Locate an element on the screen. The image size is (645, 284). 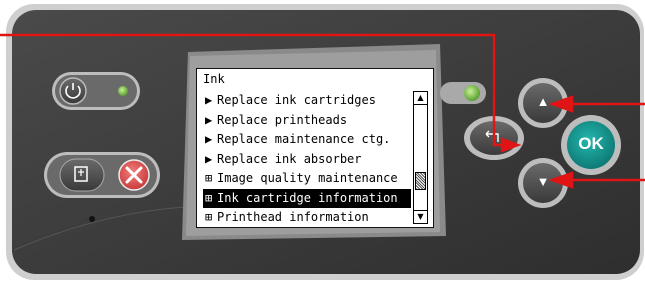
down-arrow-icon: ▼ is located at coordinates (543, 181).